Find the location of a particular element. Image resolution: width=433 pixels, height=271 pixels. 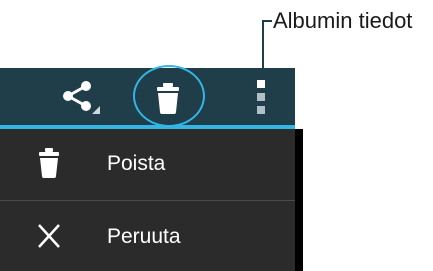

menu-item-label: Peruuta is located at coordinates (144, 236).